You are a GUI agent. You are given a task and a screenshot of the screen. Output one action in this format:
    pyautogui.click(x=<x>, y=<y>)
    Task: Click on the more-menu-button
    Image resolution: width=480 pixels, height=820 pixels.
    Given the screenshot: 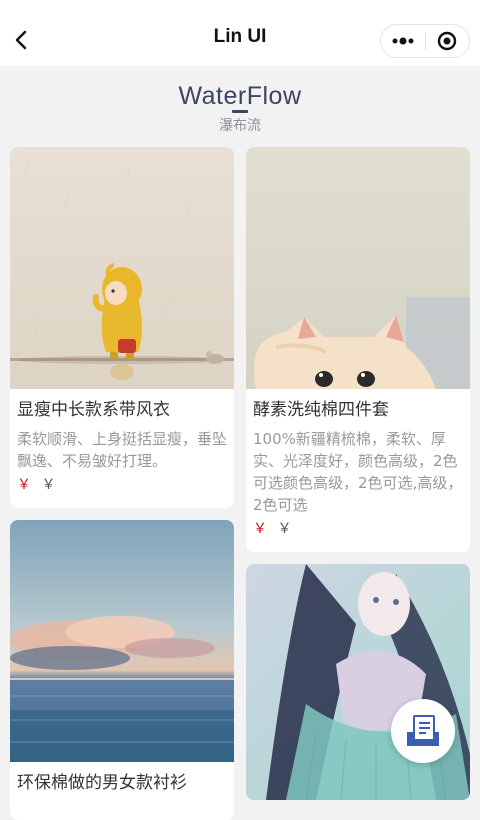 What is the action you would take?
    pyautogui.click(x=403, y=41)
    